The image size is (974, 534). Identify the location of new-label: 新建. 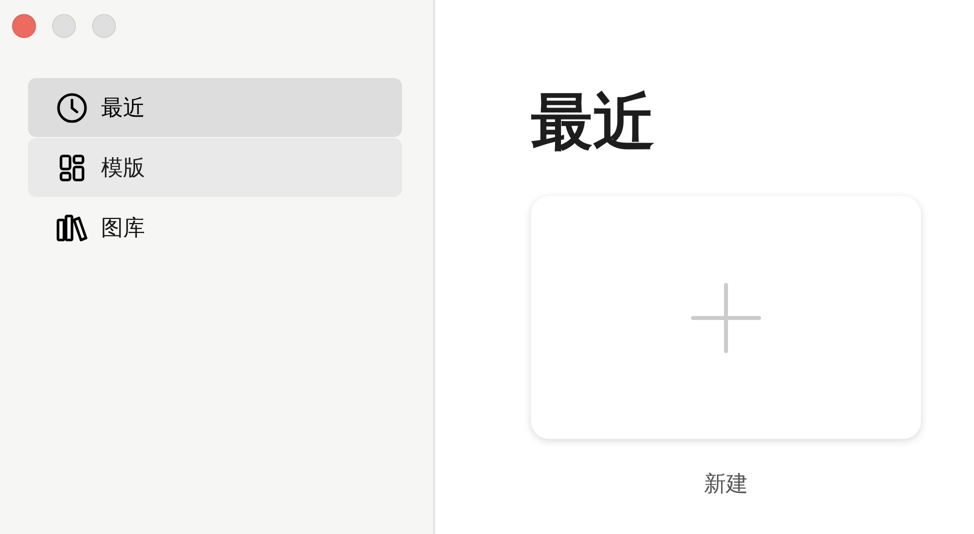
(726, 485).